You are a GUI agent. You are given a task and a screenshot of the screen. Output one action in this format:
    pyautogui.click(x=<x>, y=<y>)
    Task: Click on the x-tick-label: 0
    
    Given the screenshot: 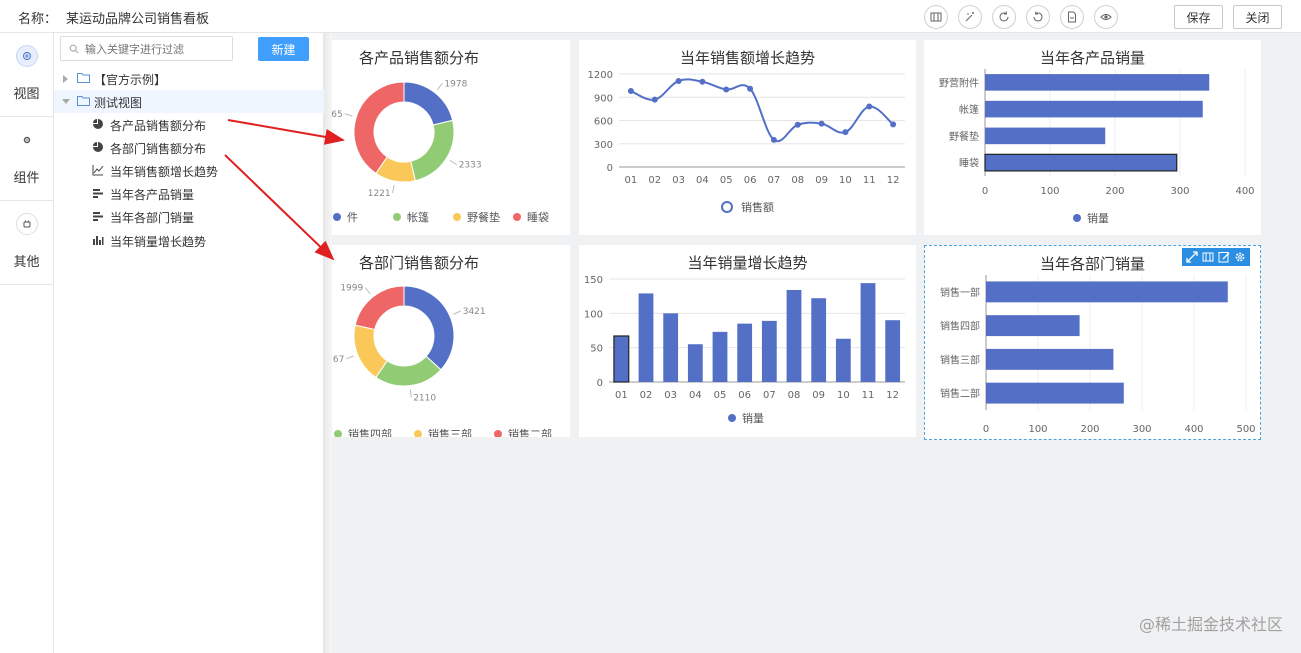 What is the action you would take?
    pyautogui.click(x=985, y=191)
    